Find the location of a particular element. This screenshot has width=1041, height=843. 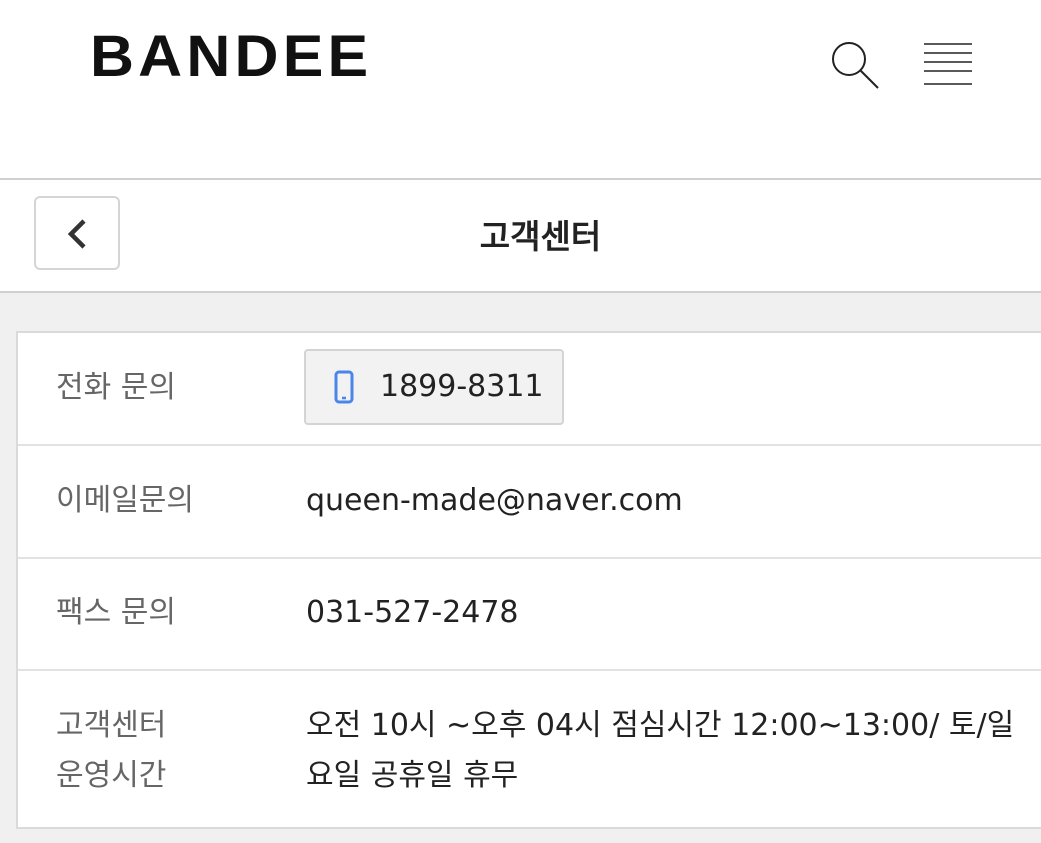

hours-value-line2: 요일 공휴일 휴무 is located at coordinates (412, 775).